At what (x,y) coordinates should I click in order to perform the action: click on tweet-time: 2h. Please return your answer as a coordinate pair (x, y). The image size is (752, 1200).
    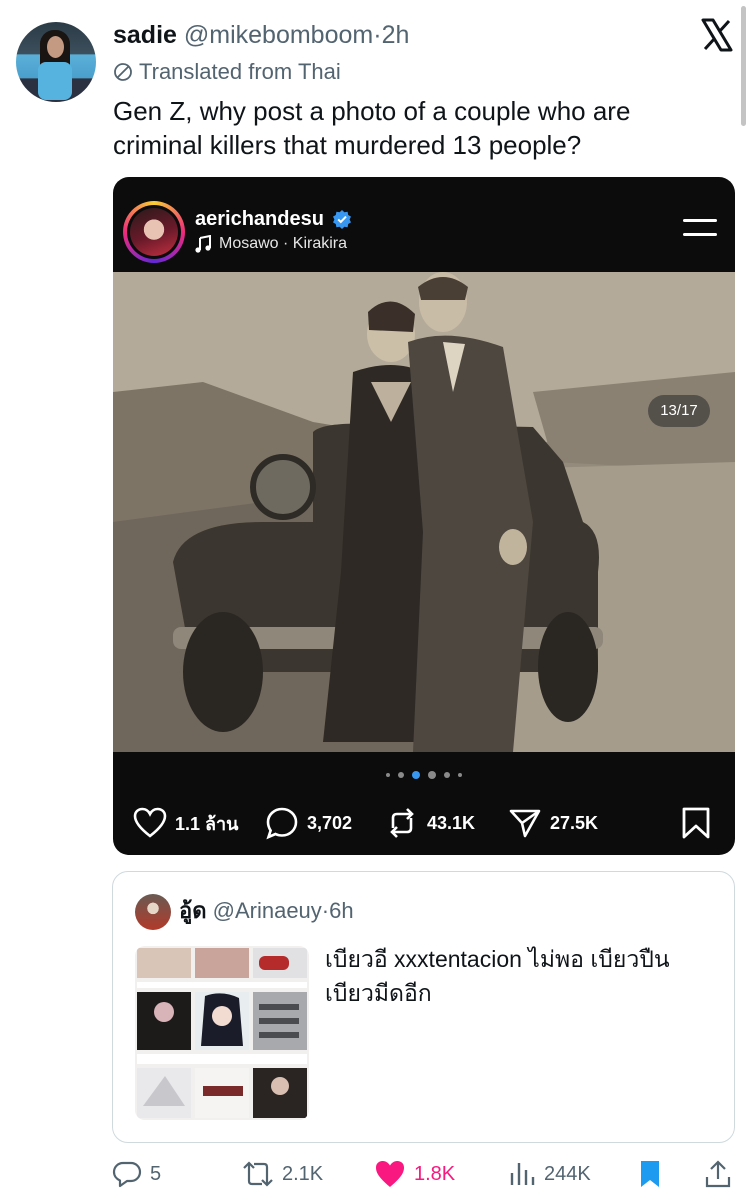
    Looking at the image, I should click on (396, 35).